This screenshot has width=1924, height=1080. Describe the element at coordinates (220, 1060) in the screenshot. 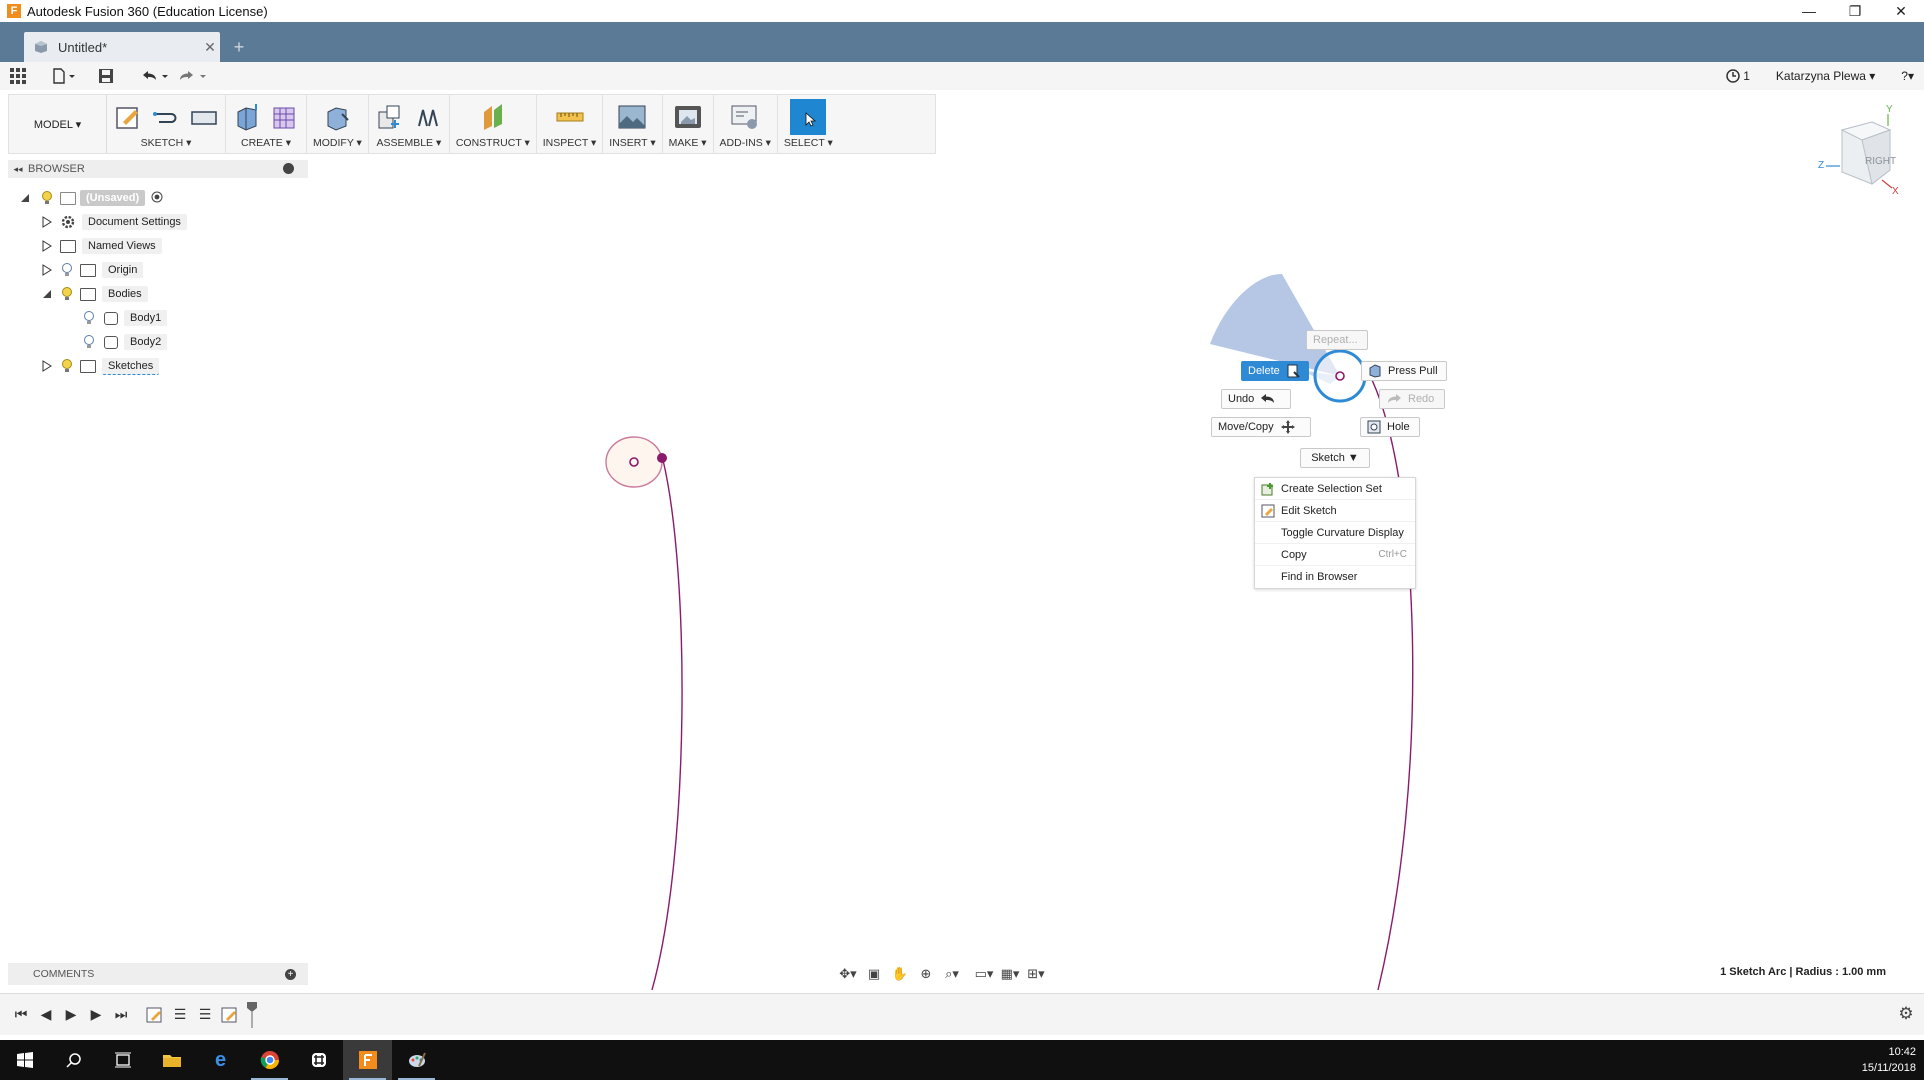

I see `edge-browser-icon: e` at that location.